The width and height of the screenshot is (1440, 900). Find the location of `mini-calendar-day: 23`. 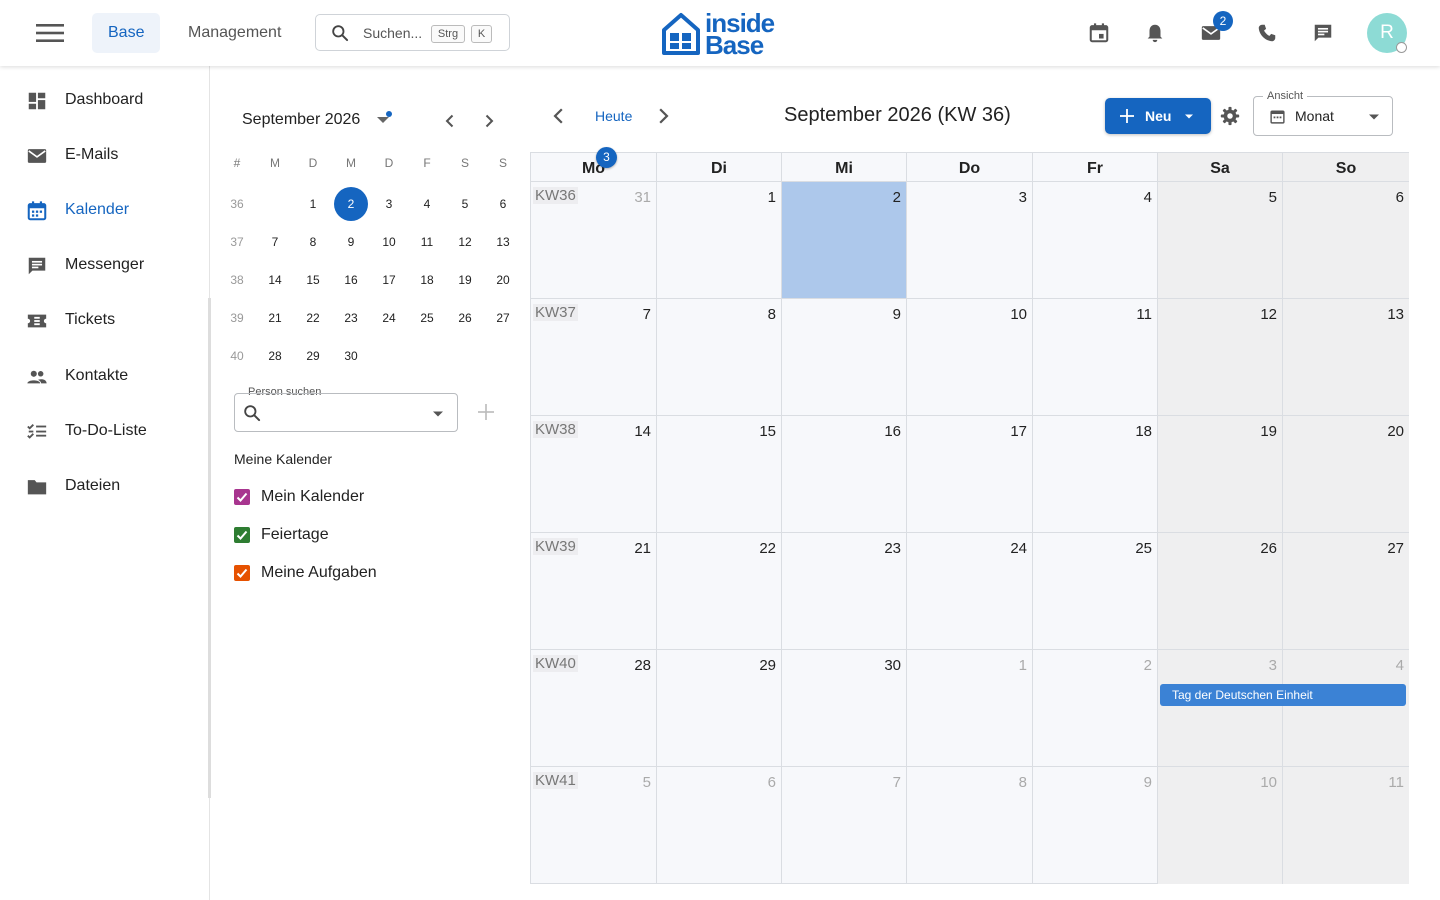

mini-calendar-day: 23 is located at coordinates (351, 318).